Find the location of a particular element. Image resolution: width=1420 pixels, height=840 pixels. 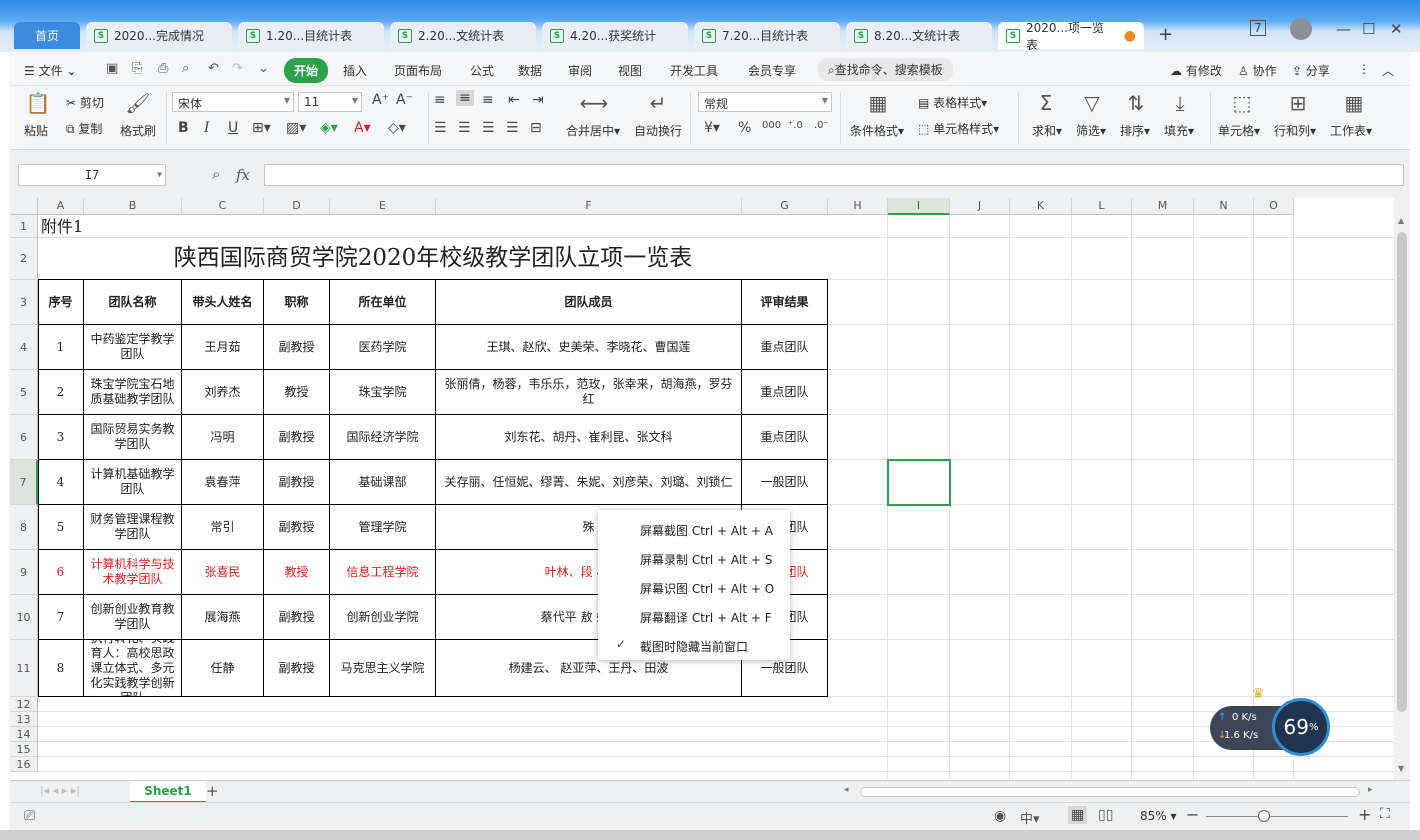

indent-decrease-icon: ⇤ is located at coordinates (514, 100).